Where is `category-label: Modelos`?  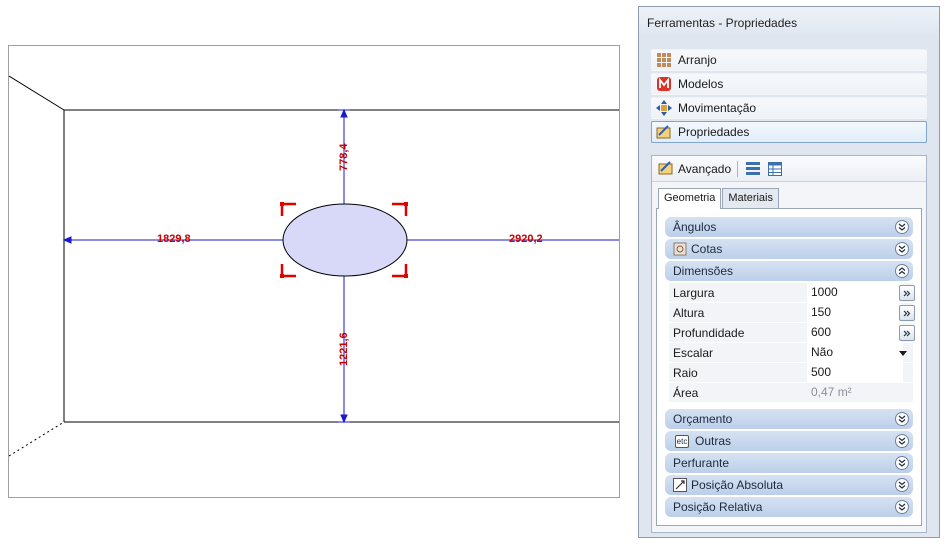
category-label: Modelos is located at coordinates (701, 84).